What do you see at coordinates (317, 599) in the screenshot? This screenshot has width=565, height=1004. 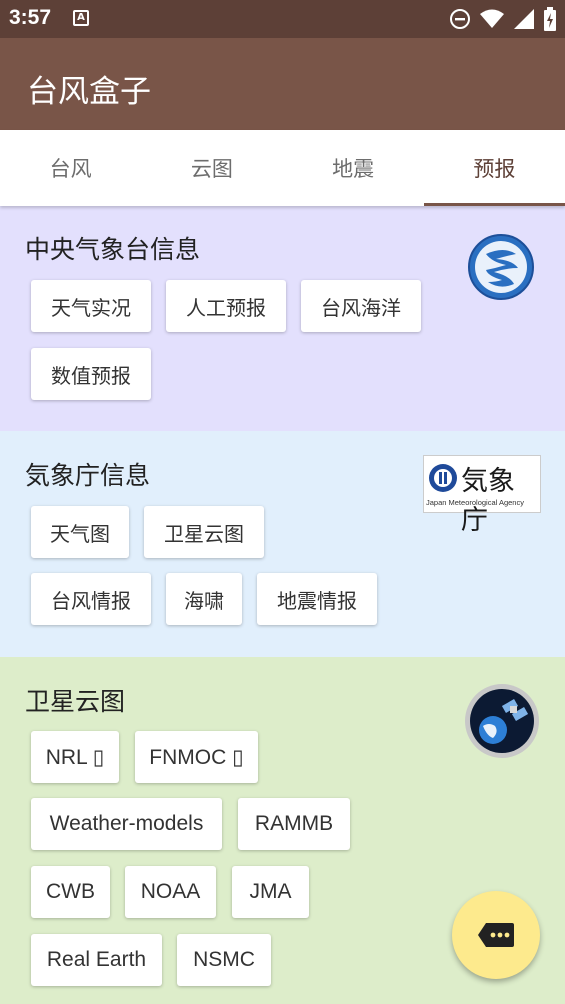 I see `chip-earthquake-info: 地震情报` at bounding box center [317, 599].